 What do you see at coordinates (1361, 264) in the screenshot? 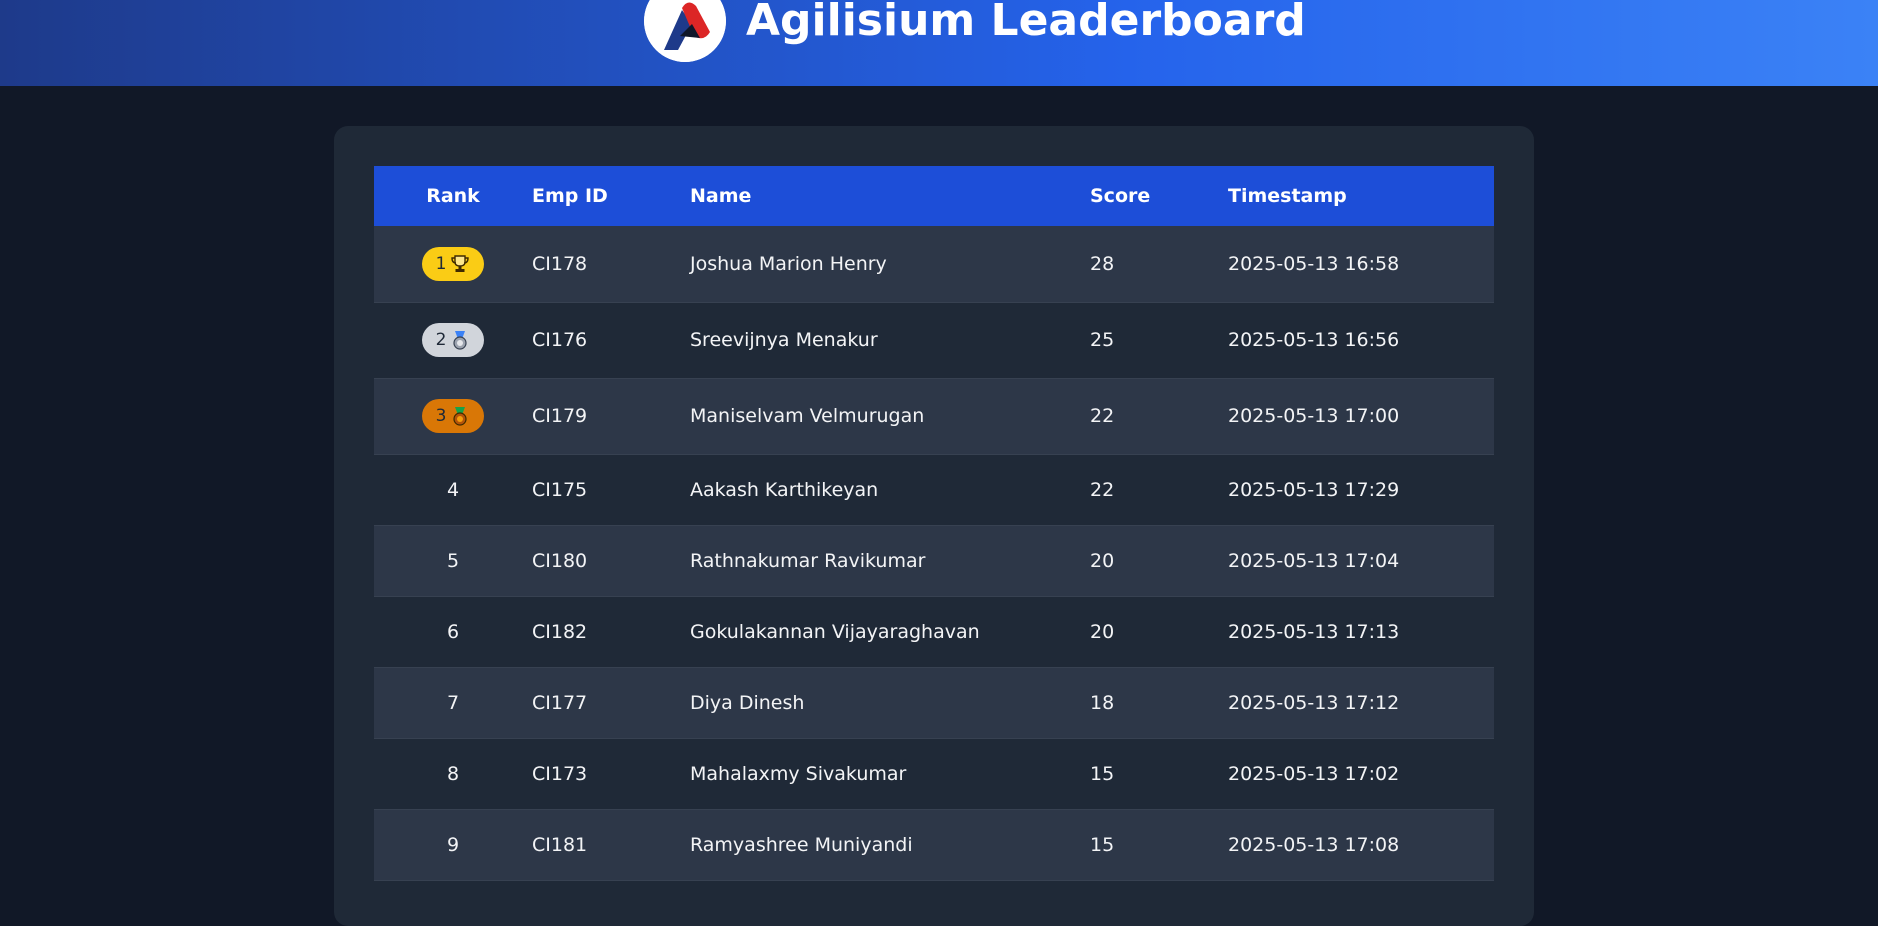
I see `timestamp-cell: 2025-05-13 16:58` at bounding box center [1361, 264].